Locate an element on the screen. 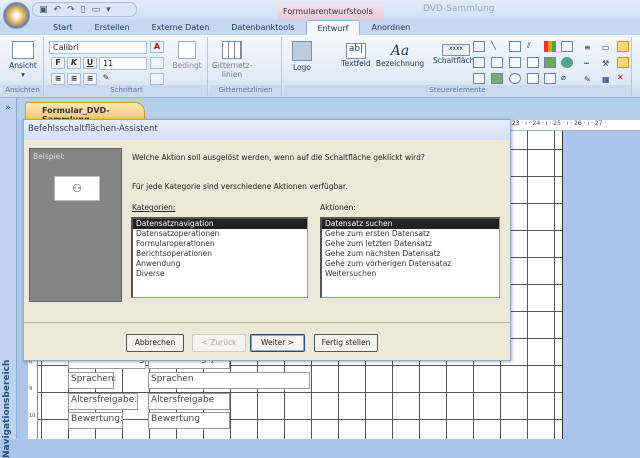 This screenshot has height=458, width=640. list-item: Weitersuchen is located at coordinates (410, 274).